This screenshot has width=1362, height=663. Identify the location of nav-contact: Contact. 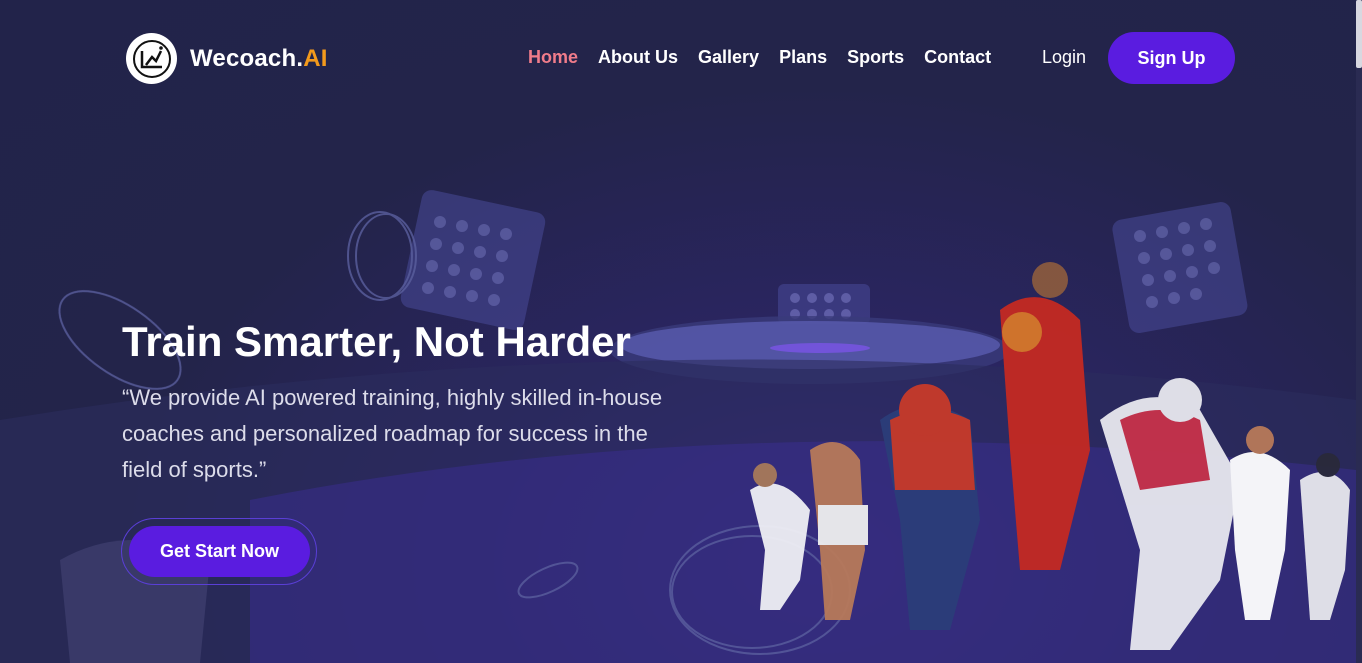
(957, 57).